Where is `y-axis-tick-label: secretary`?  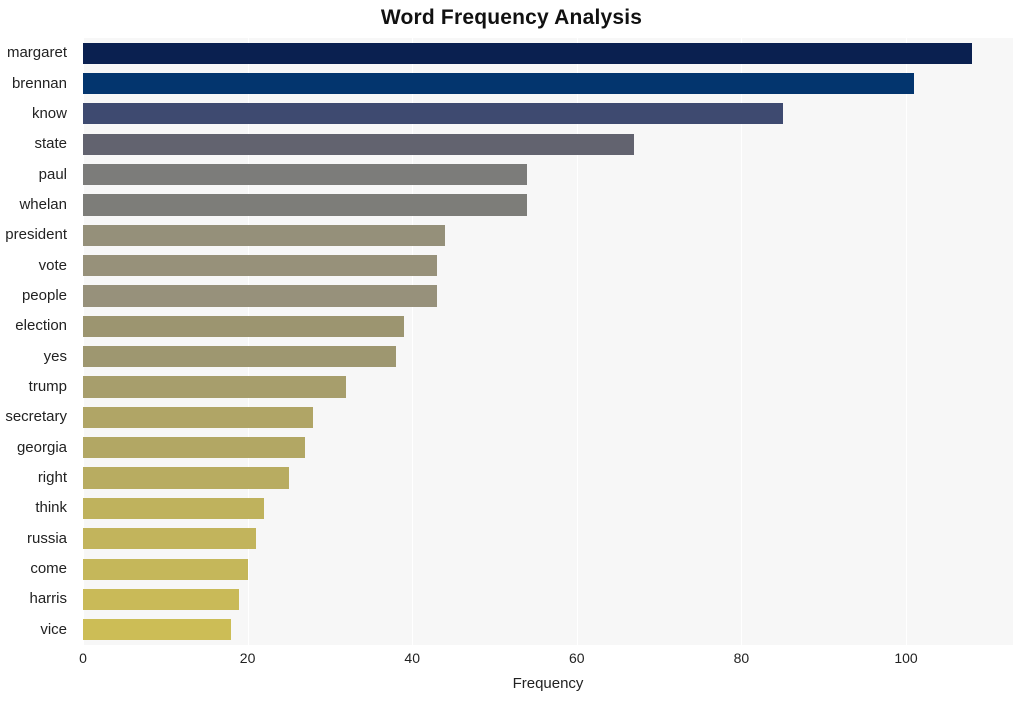 y-axis-tick-label: secretary is located at coordinates (36, 417).